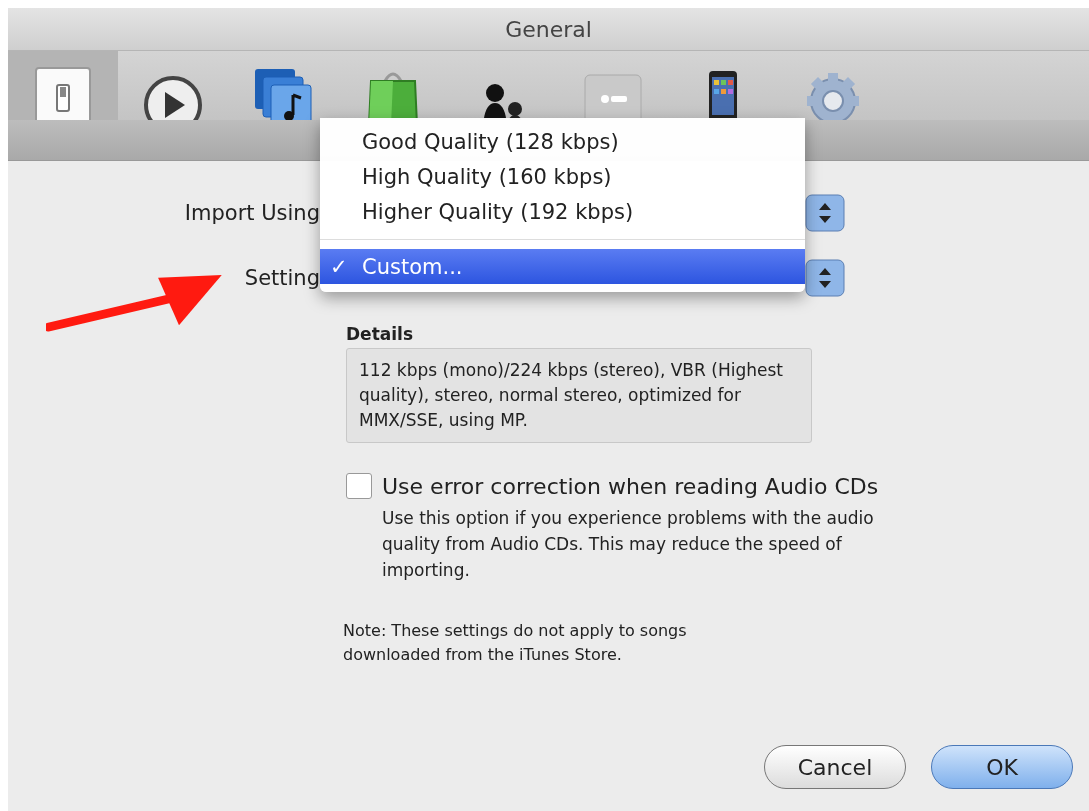 Image resolution: width=1089 pixels, height=811 pixels. I want to click on cancel-button: Cancel, so click(835, 767).